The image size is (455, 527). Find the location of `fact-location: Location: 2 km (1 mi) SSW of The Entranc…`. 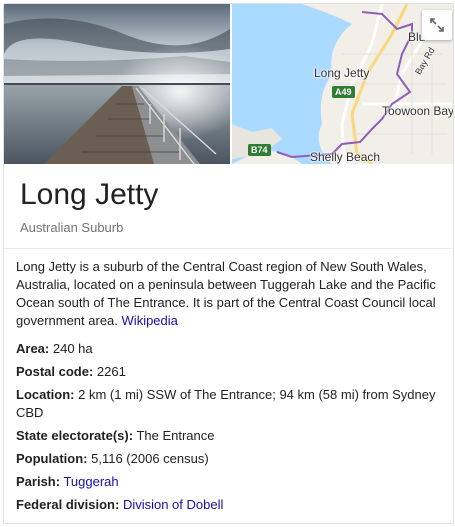

fact-location: Location: 2 km (1 mi) SSW of The Entranc… is located at coordinates (228, 404).